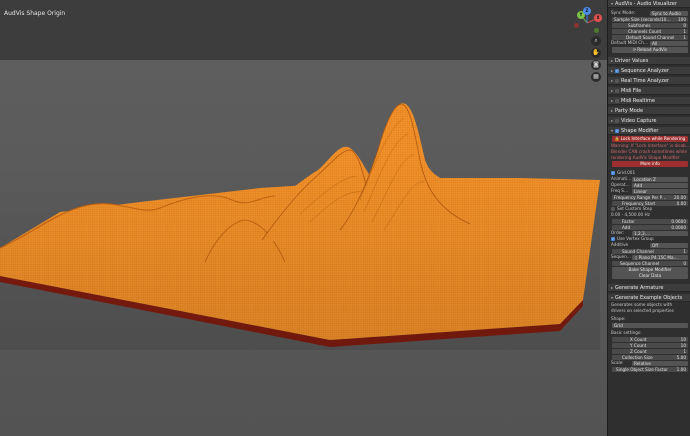  I want to click on section-shape-modifier: ▾ ✓ Shape Modifier, so click(649, 131).